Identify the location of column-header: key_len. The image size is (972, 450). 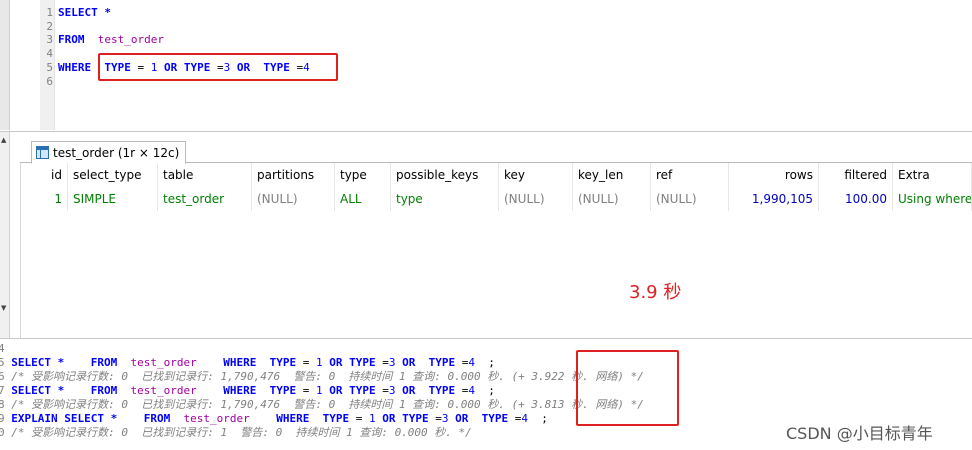
(612, 175).